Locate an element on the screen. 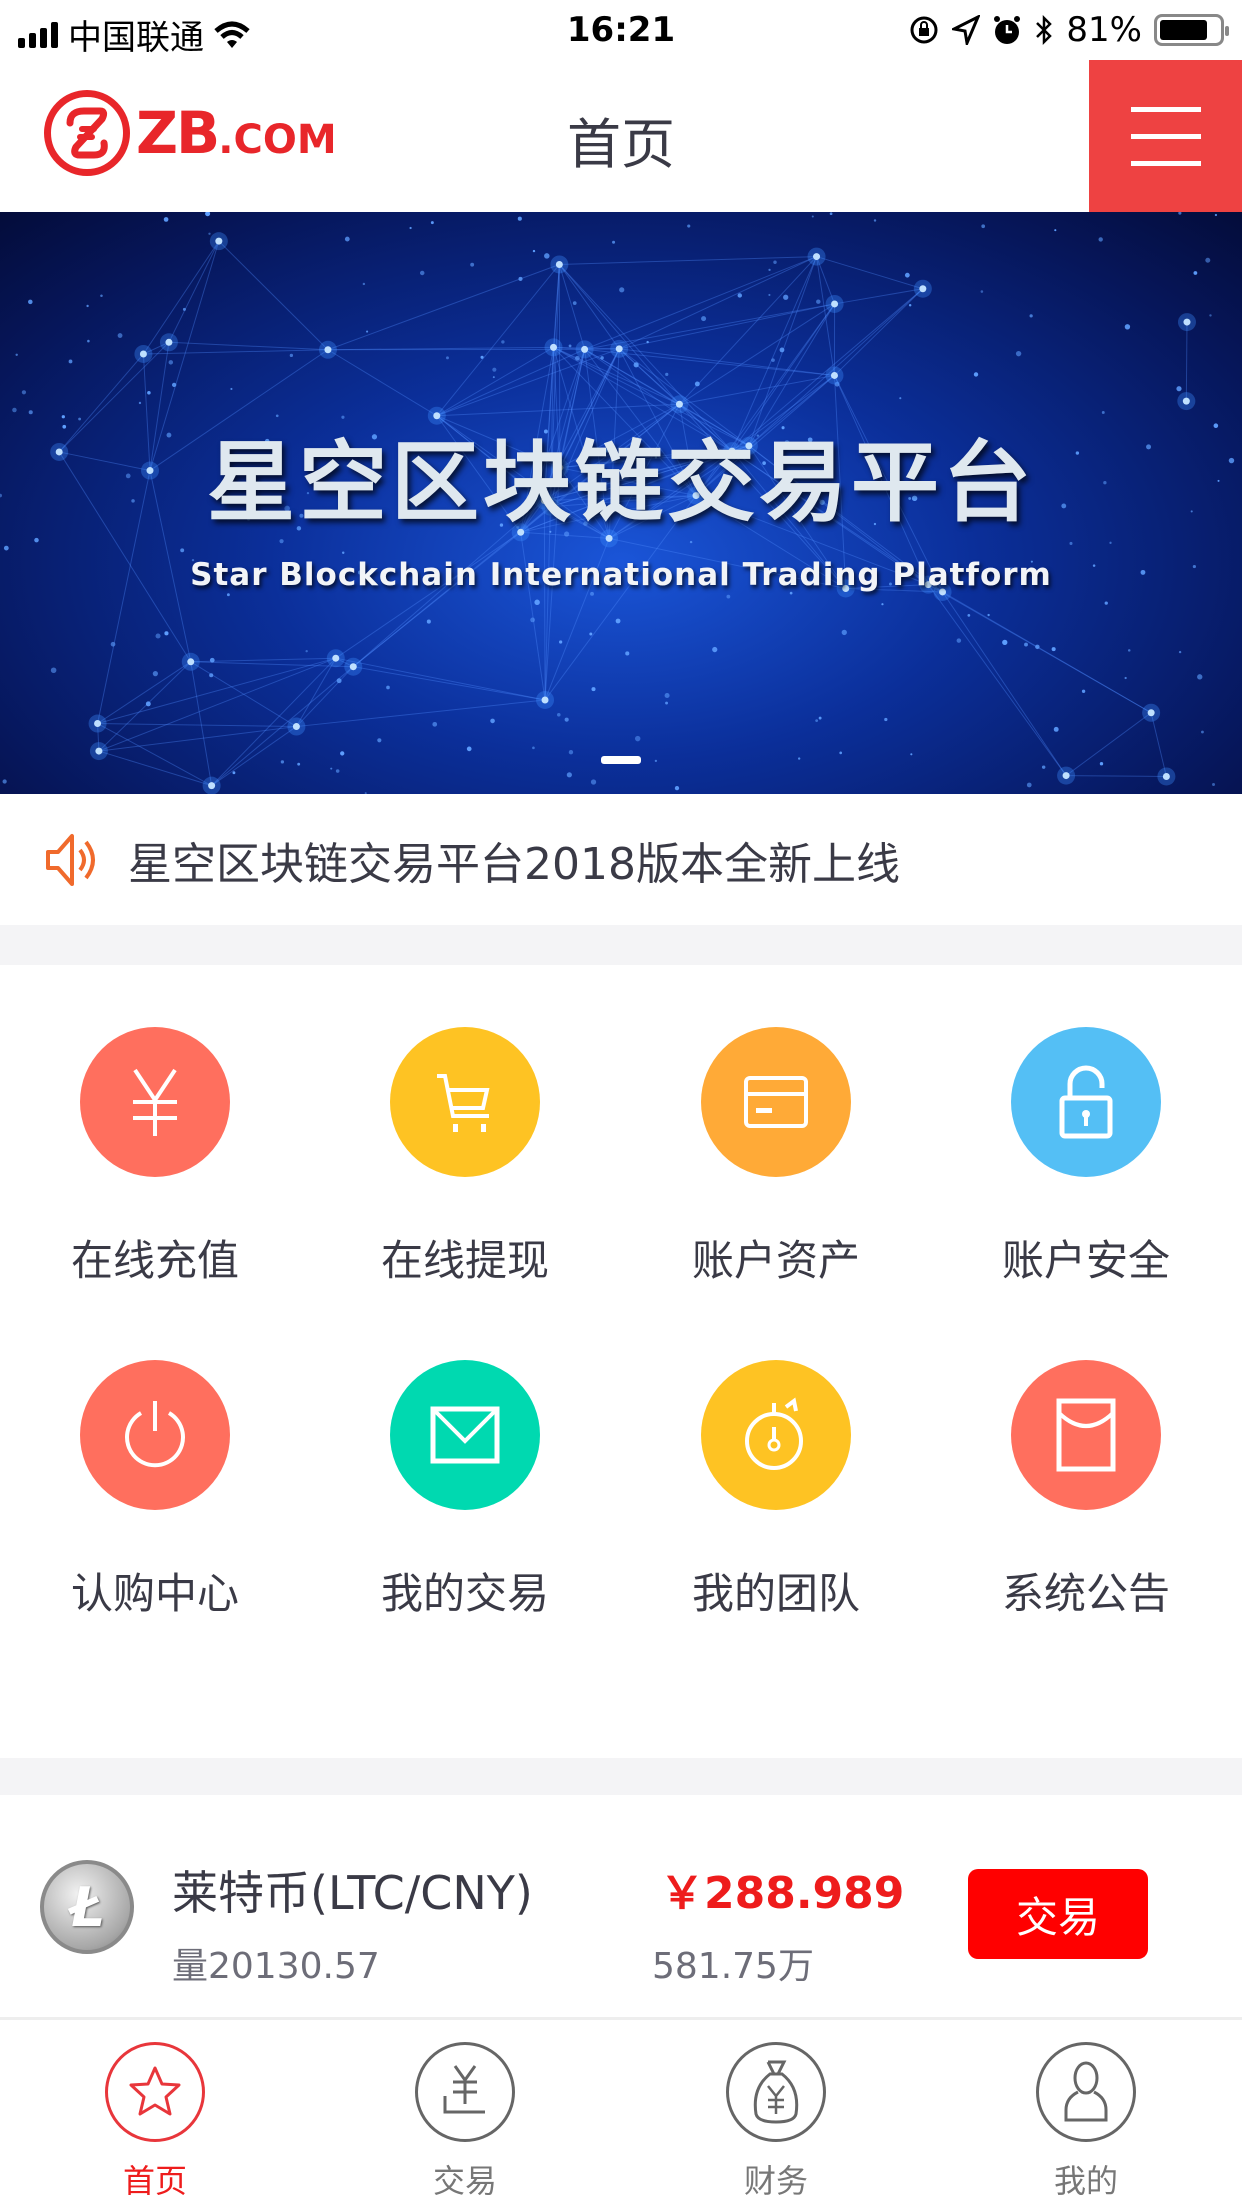 The image size is (1242, 2208). bluetooth-icon is located at coordinates (1044, 30).